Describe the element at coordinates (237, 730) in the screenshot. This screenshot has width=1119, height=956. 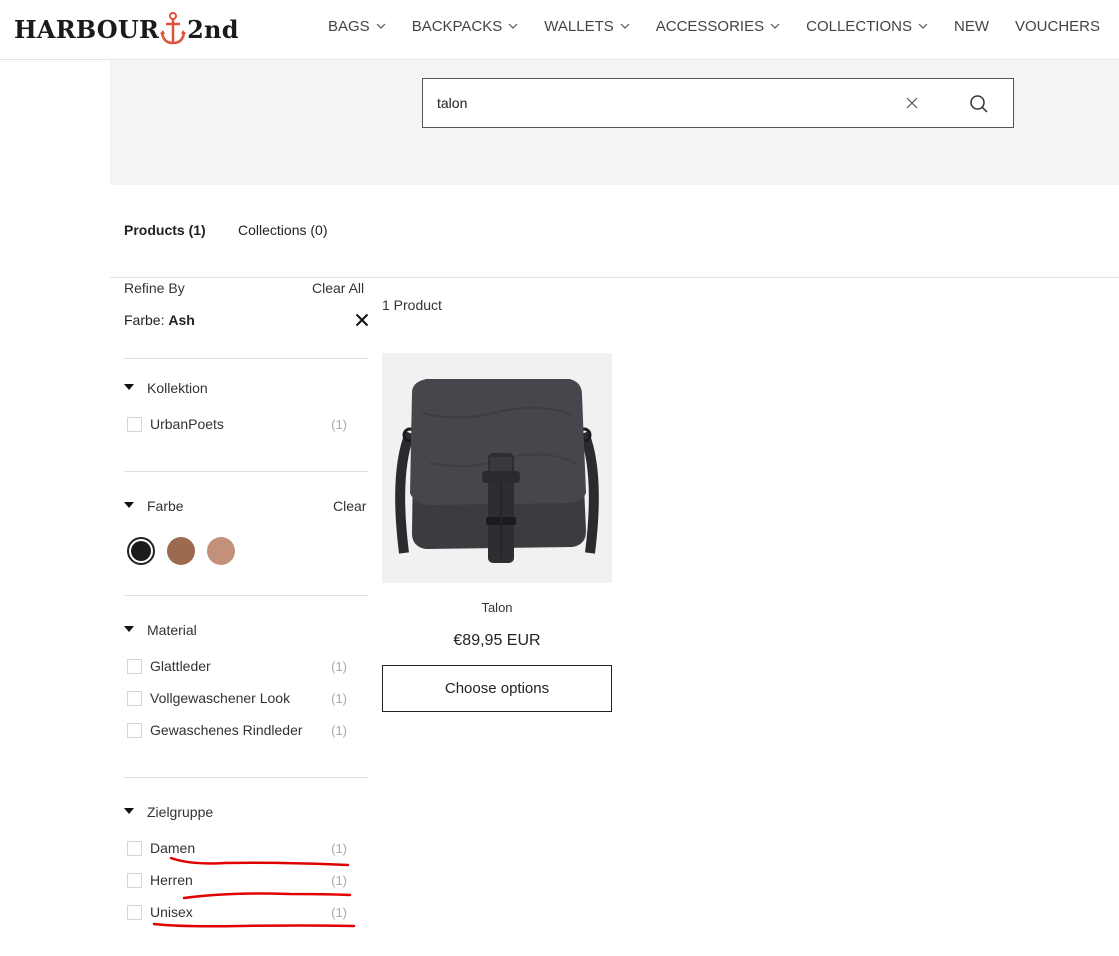
I see `filter-option-gewaschenes-rindleder: Gewaschenes Rindleder (1)` at that location.